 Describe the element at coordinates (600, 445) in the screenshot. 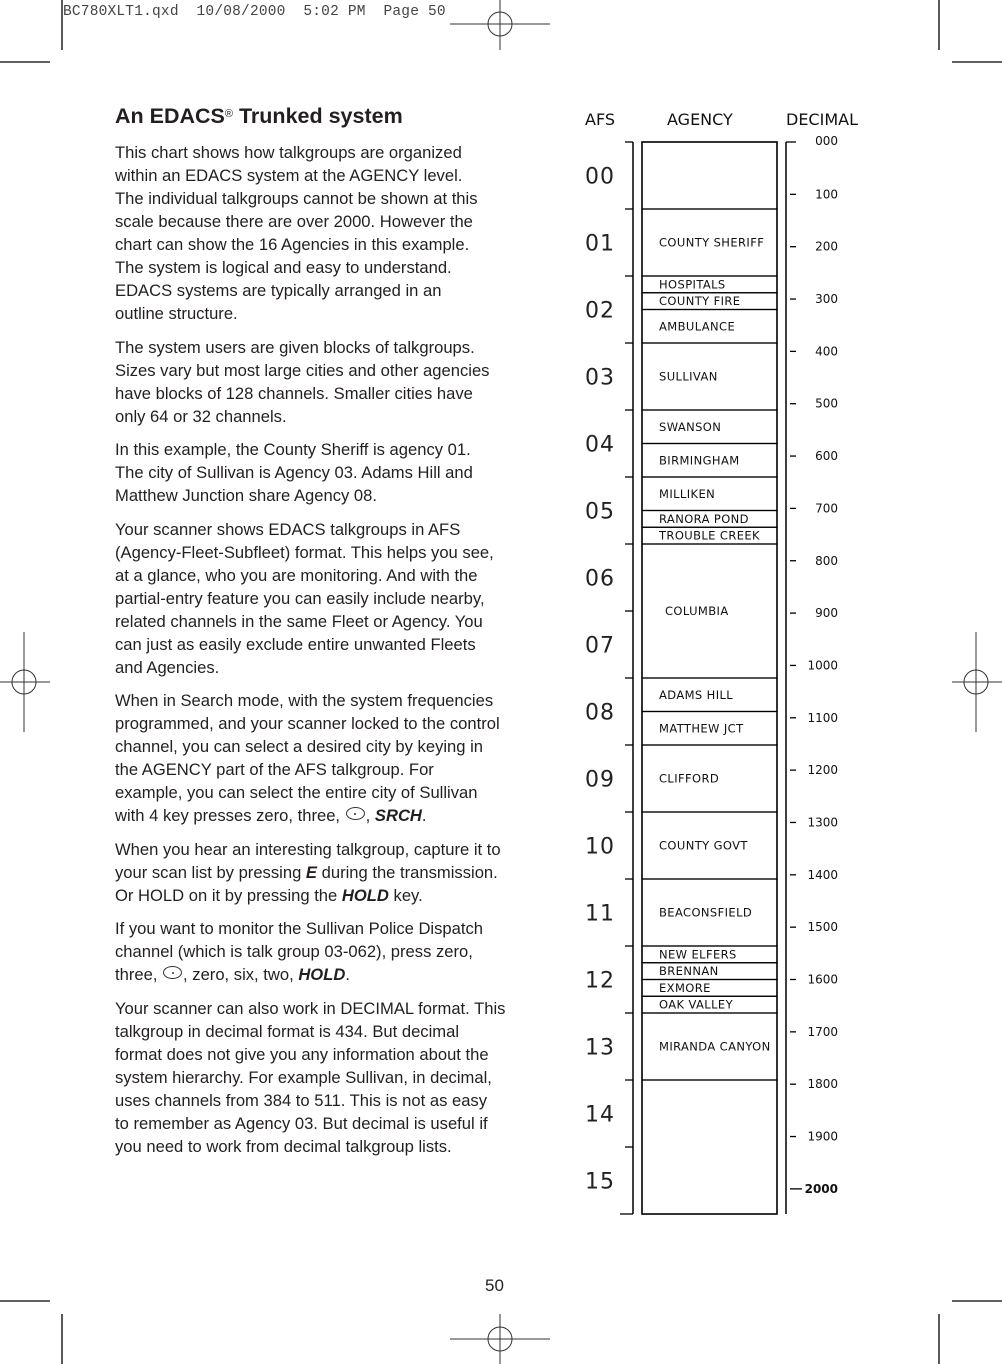

I see `afs-label-04: 04` at that location.